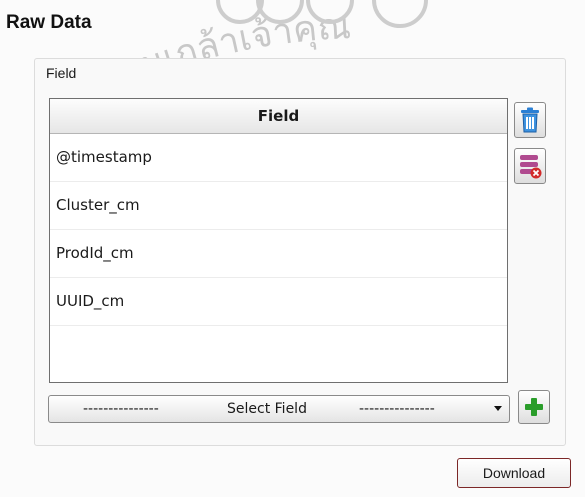 The height and width of the screenshot is (497, 585). Describe the element at coordinates (498, 408) in the screenshot. I see `chevron-down-icon` at that location.